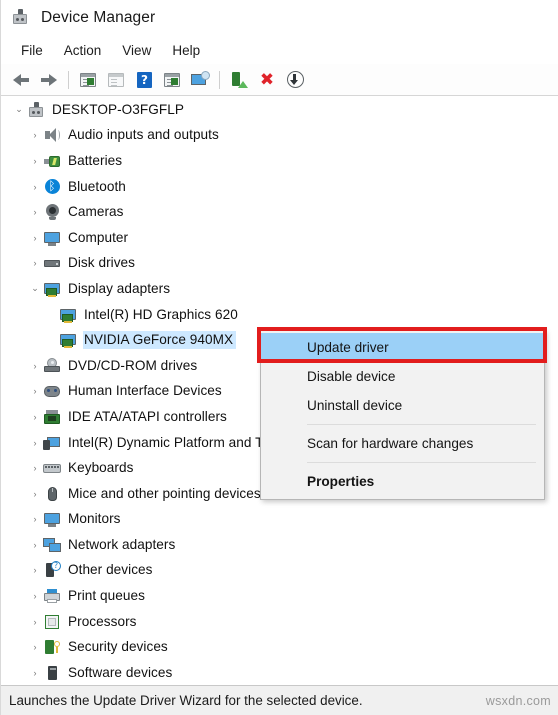 The height and width of the screenshot is (715, 558). Describe the element at coordinates (280, 187) in the screenshot. I see `tree-item-bluetooth: › ᛒ Bluetooth` at that location.